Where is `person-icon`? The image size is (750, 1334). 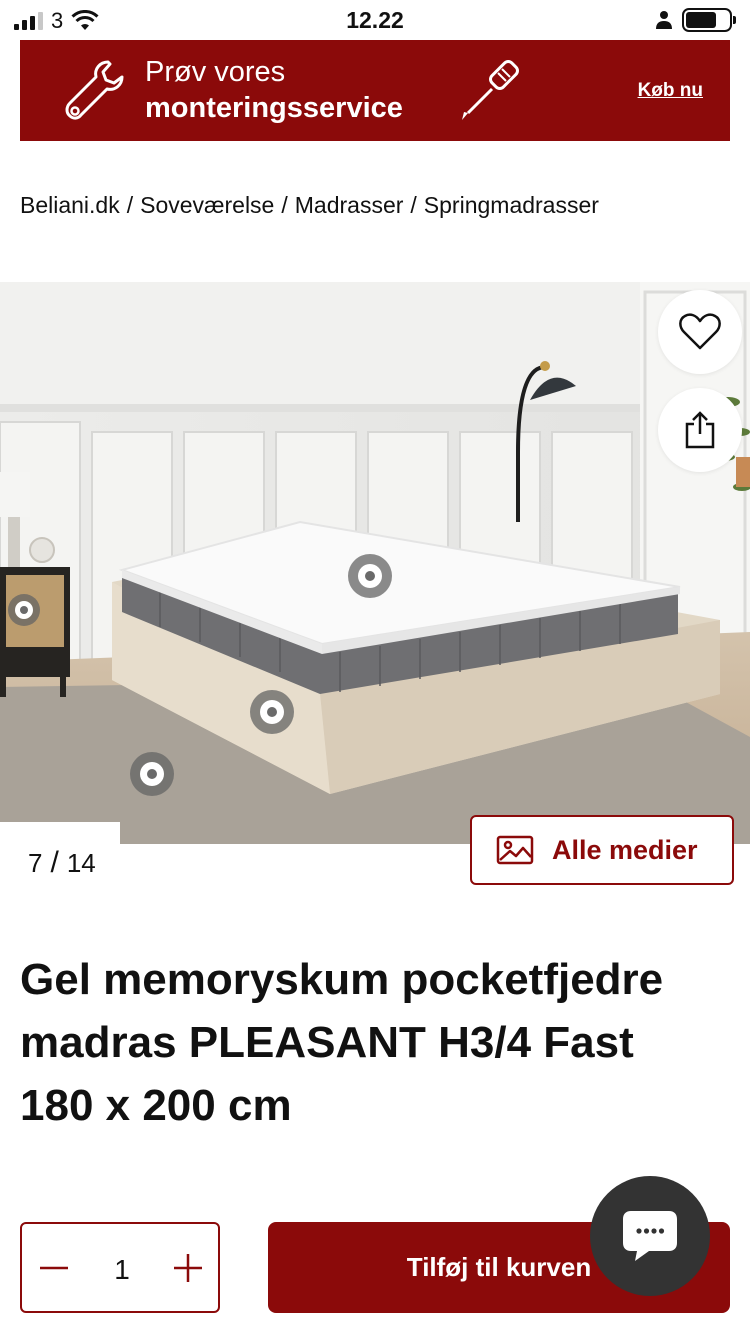
person-icon is located at coordinates (664, 20).